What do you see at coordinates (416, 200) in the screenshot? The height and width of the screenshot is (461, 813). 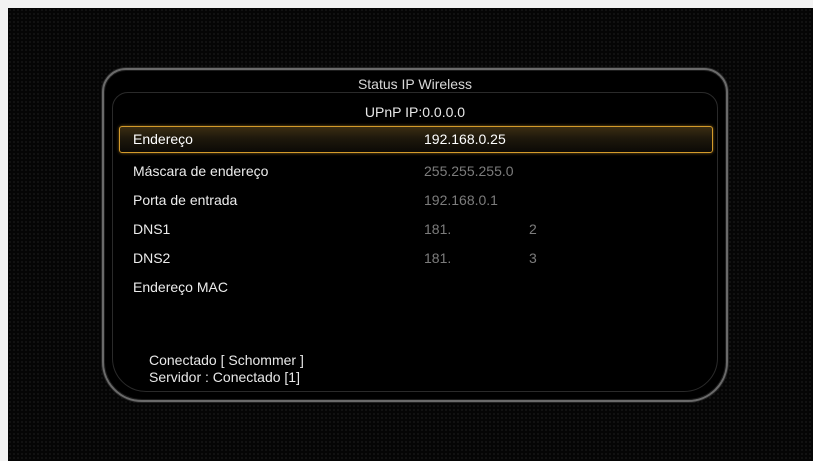 I see `row-gateway: Porta de entrada 192.168.0.1` at bounding box center [416, 200].